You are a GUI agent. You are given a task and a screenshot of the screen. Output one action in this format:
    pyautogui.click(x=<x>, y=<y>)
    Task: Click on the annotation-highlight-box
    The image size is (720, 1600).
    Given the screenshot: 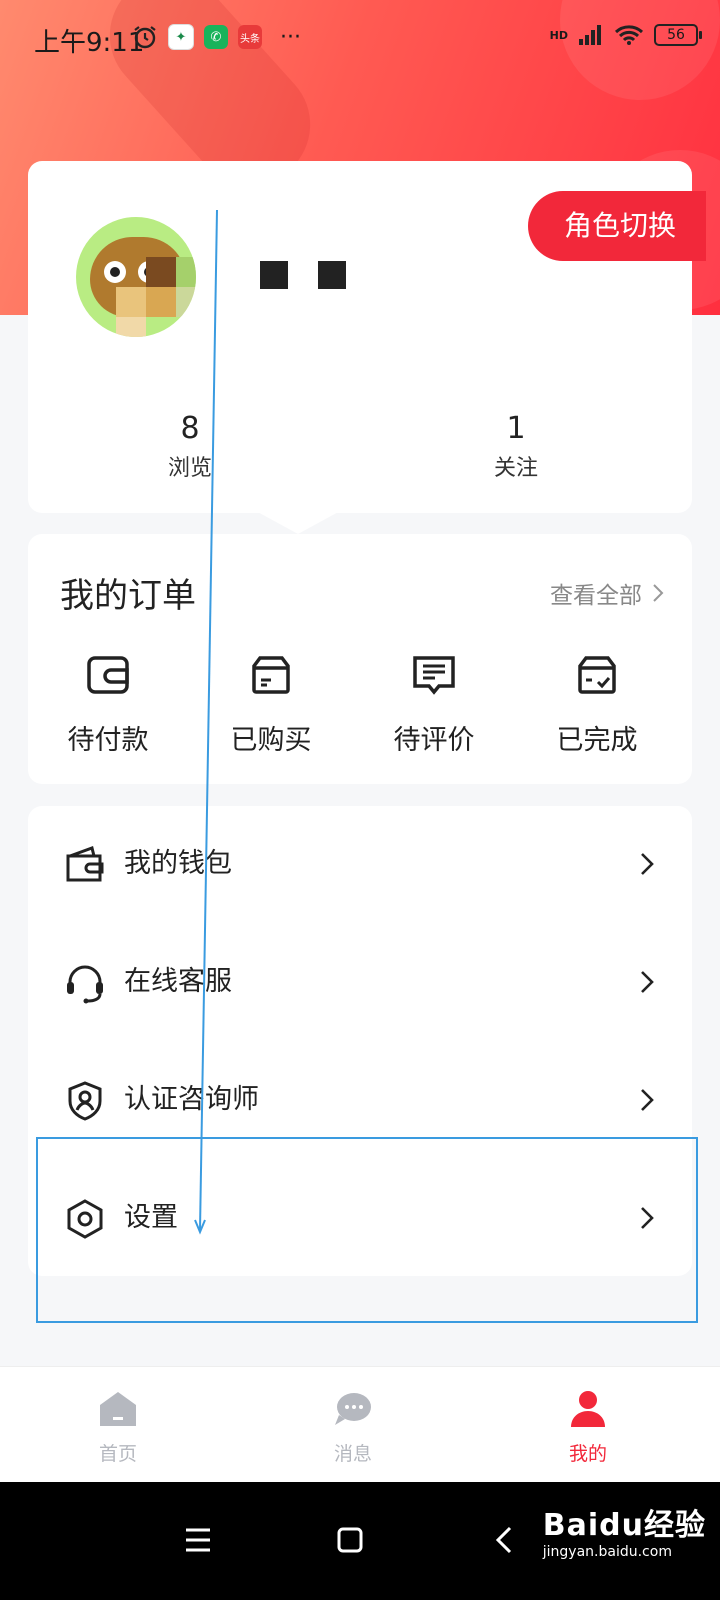 What is the action you would take?
    pyautogui.click(x=367, y=1230)
    